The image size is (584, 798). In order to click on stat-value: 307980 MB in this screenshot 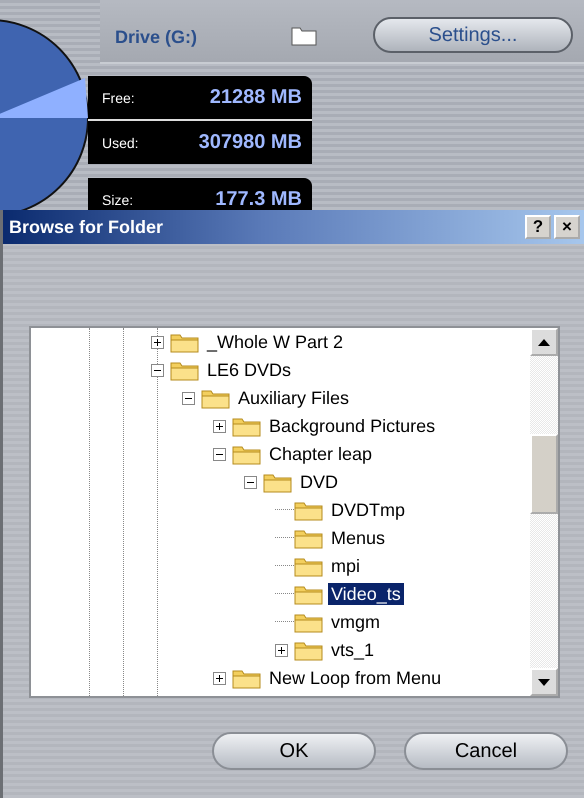, I will do `click(250, 142)`.